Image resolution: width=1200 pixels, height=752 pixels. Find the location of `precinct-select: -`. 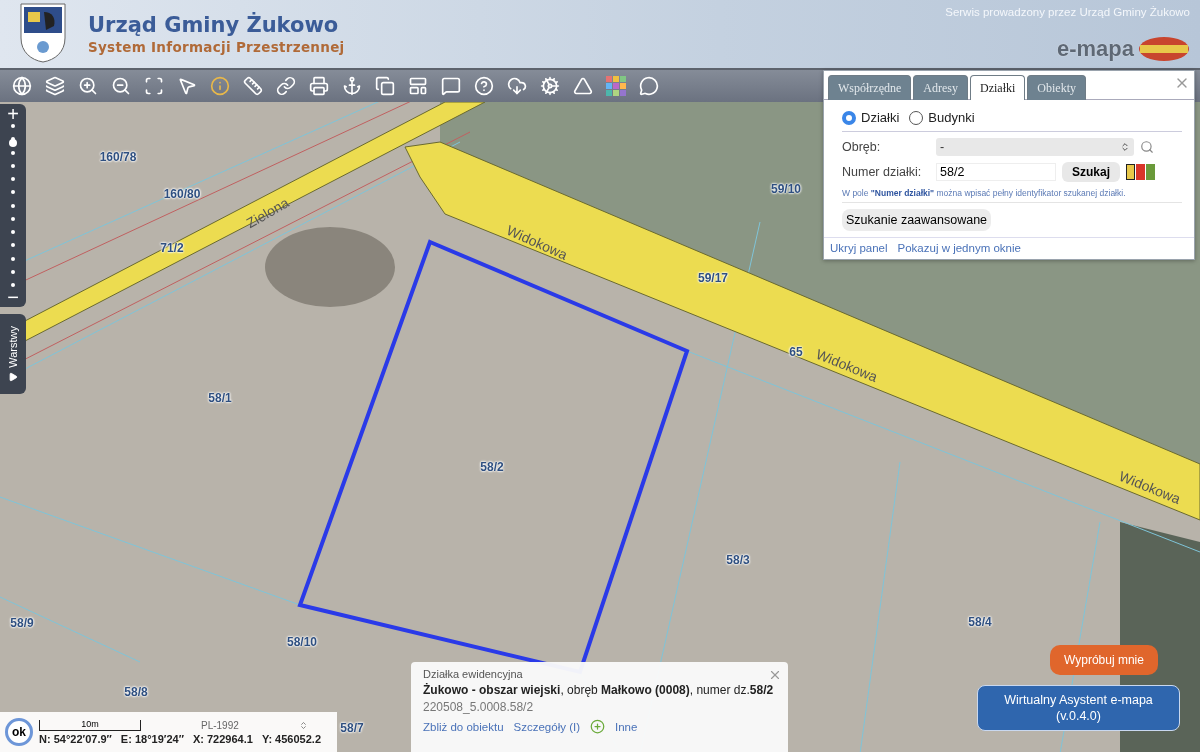

precinct-select: - is located at coordinates (1035, 147).